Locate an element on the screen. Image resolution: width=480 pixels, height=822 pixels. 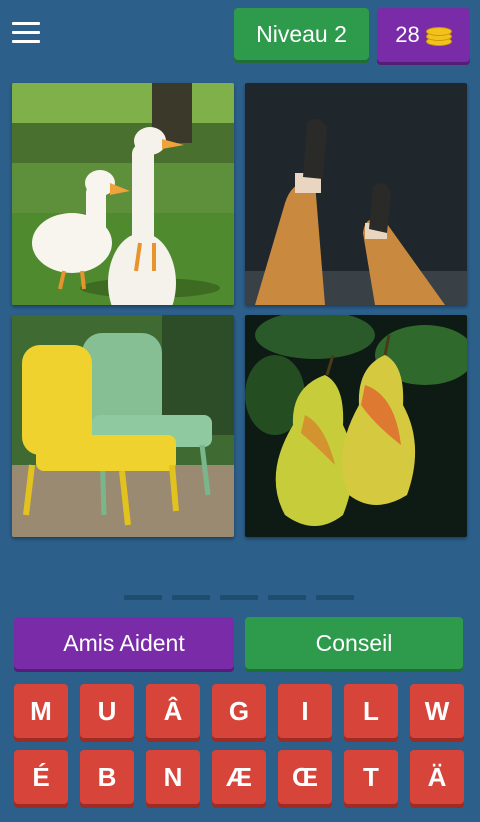
letter-row-1: M U Â G I L W is located at coordinates (240, 711).